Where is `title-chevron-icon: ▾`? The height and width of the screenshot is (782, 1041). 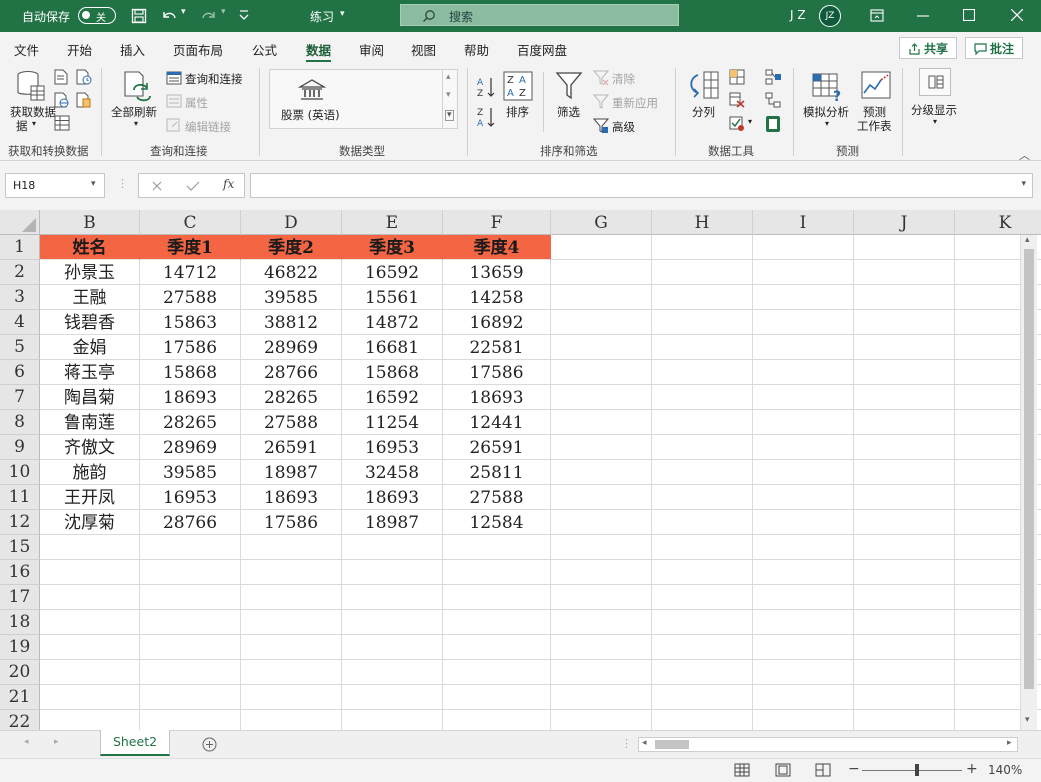 title-chevron-icon: ▾ is located at coordinates (342, 14).